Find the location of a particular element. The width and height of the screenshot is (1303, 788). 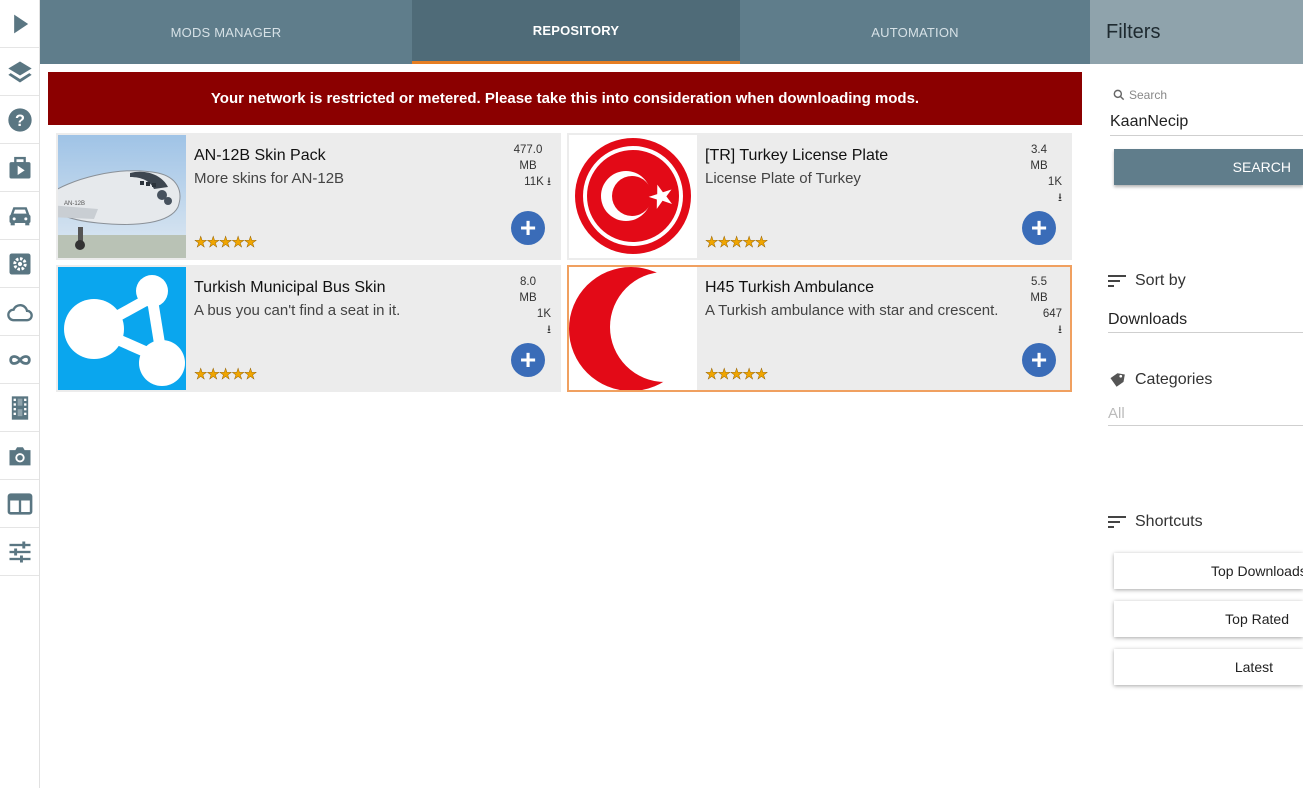

shortcut-top-downloads-button: Top Downloads is located at coordinates (1208, 571).